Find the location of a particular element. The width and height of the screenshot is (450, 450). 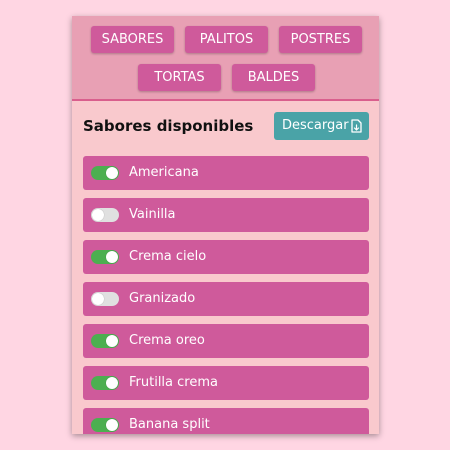

flavor-item: Frutilla crema is located at coordinates (226, 383).